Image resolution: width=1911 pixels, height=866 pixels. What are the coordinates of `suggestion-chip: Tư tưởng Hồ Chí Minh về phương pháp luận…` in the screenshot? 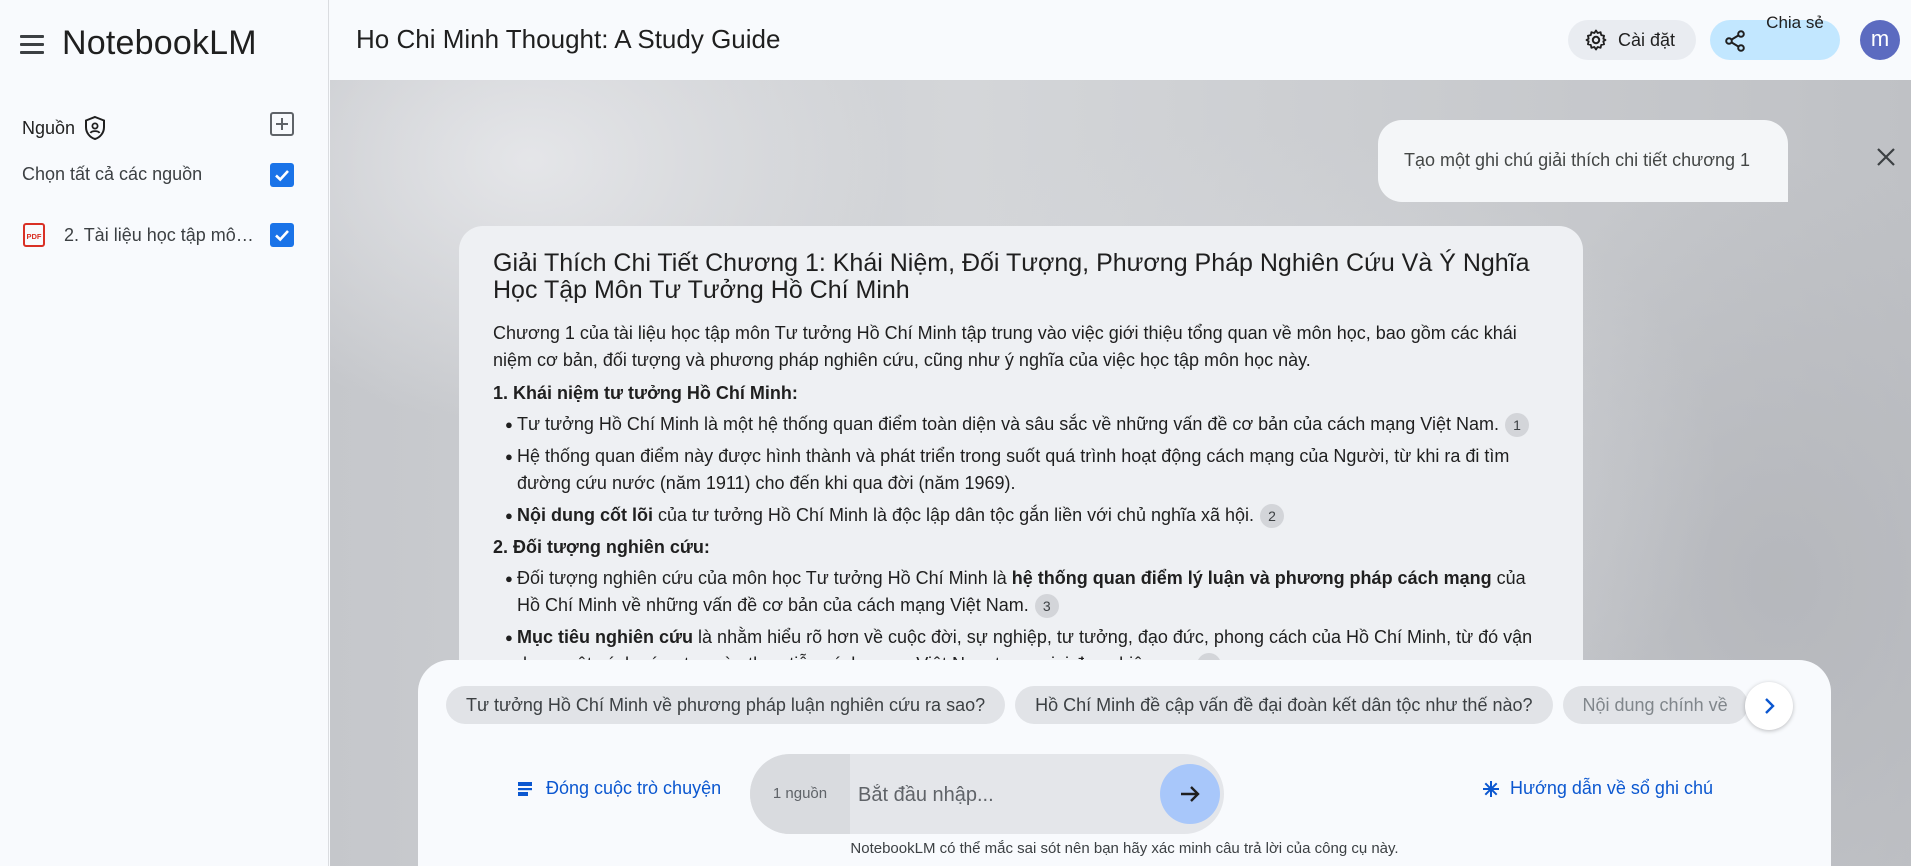 It's located at (726, 705).